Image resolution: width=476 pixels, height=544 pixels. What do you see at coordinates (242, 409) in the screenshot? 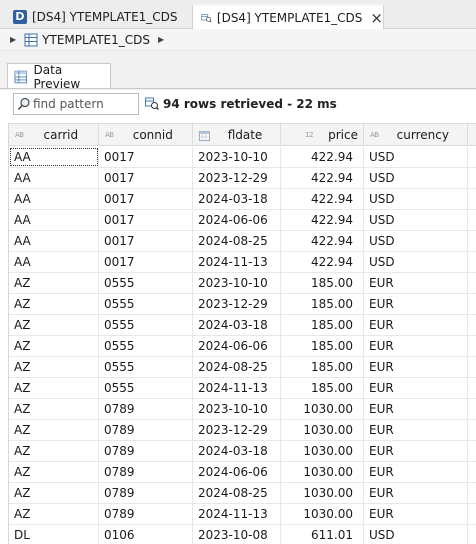
I see `table-row: AZ 0789 2023-10-10 1030.00 EUR` at bounding box center [242, 409].